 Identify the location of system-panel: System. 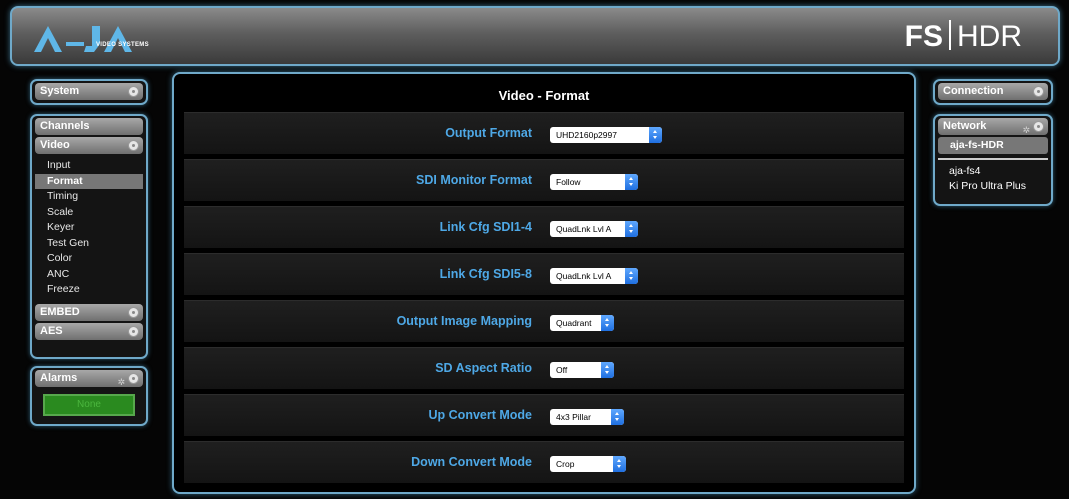
(89, 92).